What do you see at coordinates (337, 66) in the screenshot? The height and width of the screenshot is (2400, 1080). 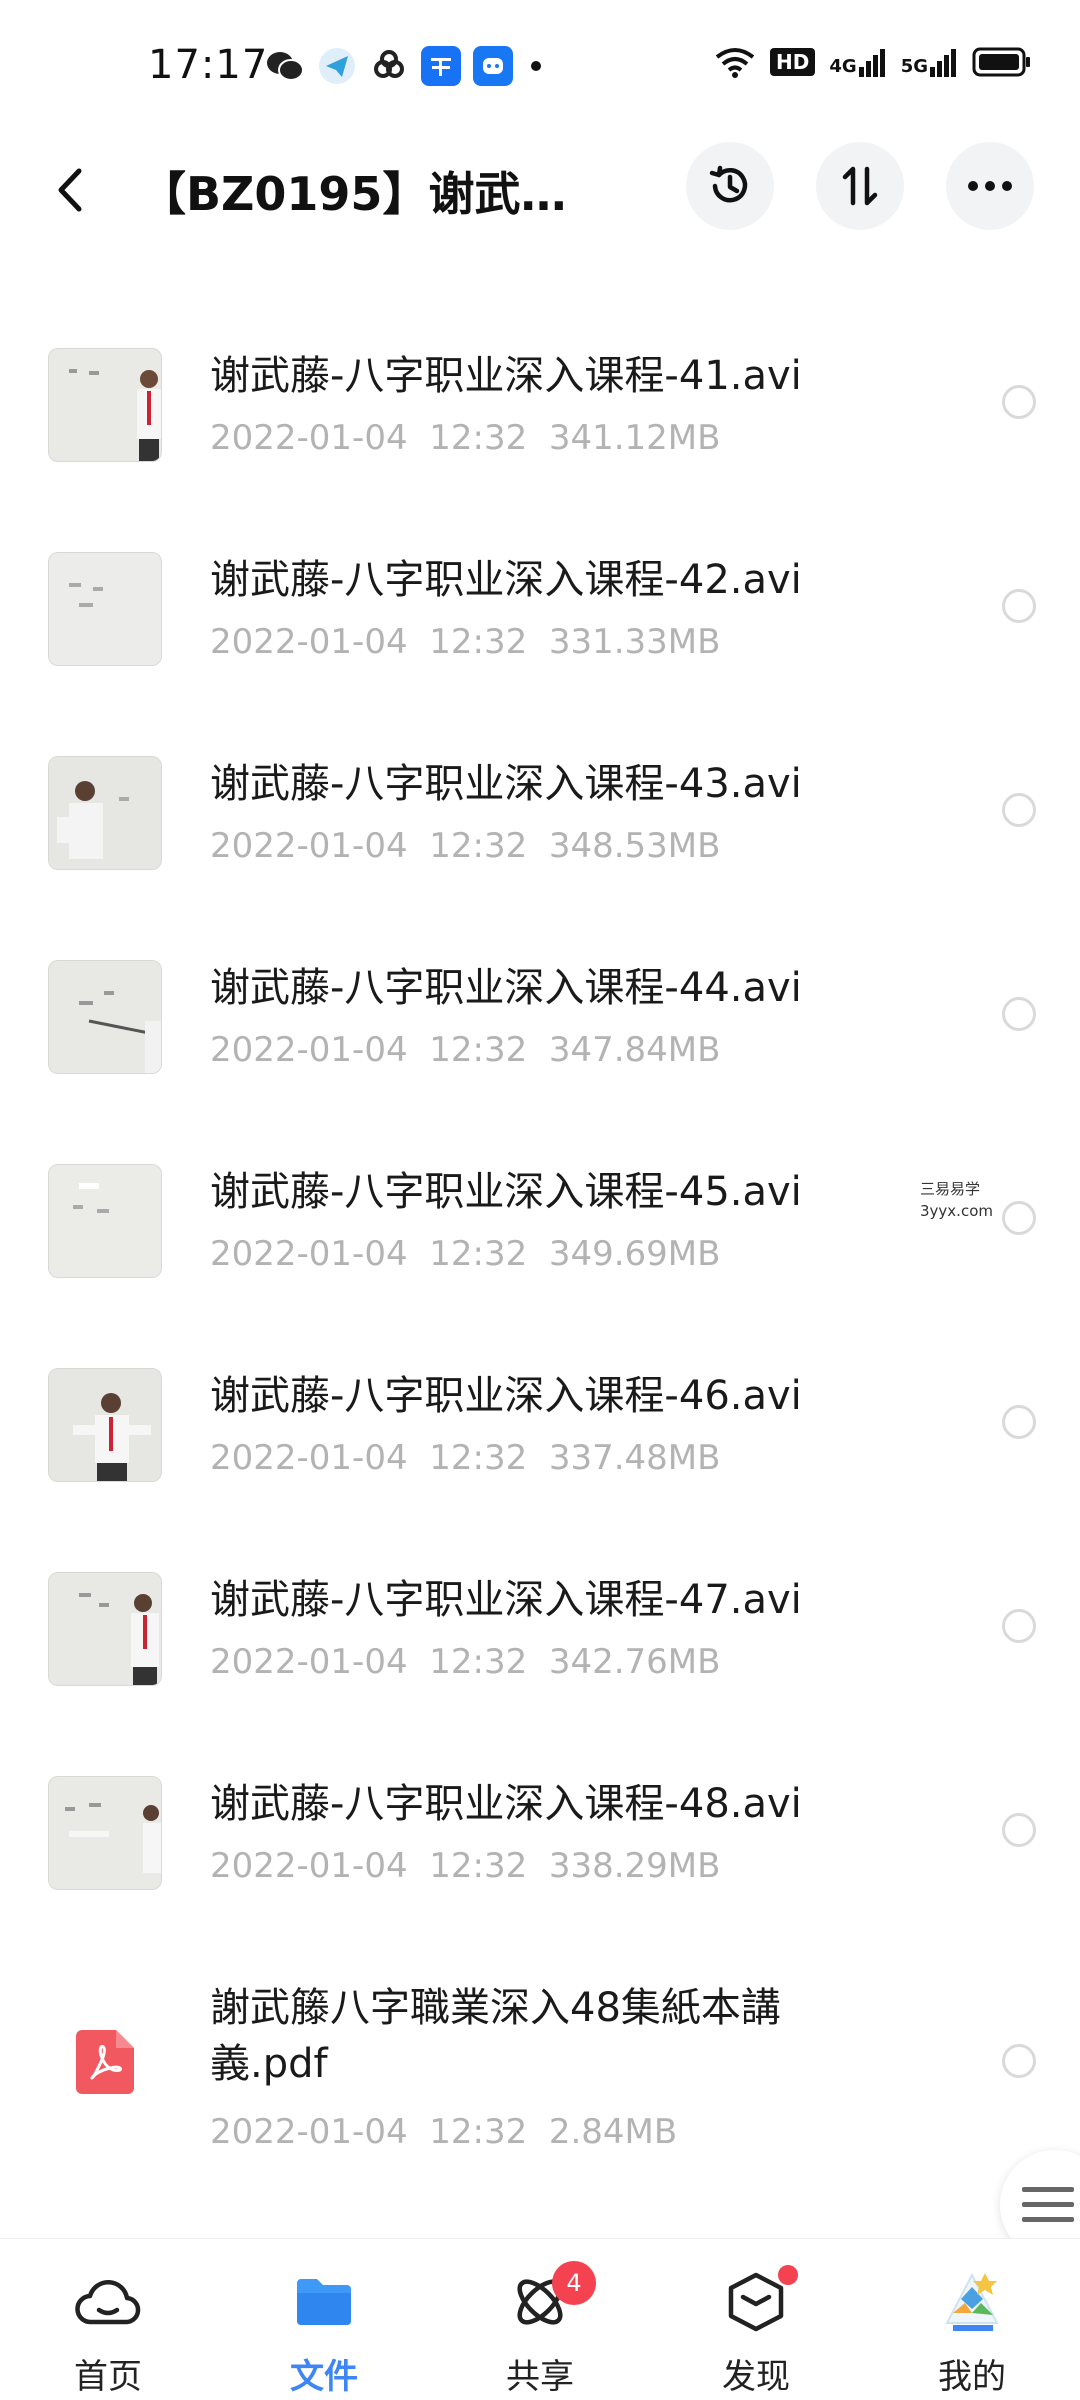 I see `telegram-icon` at bounding box center [337, 66].